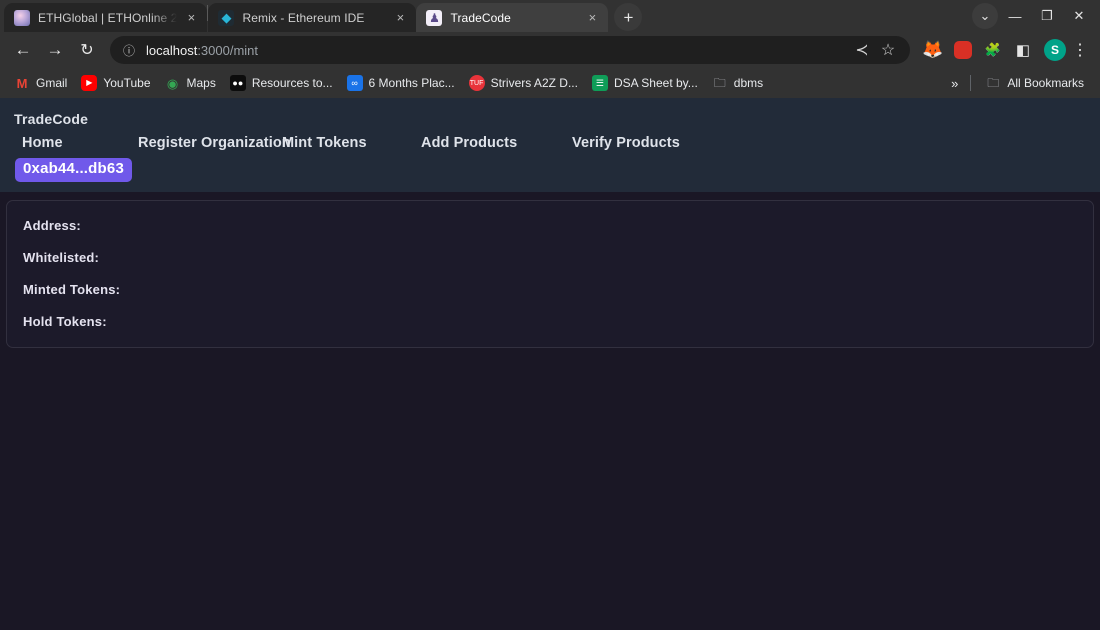 This screenshot has height=630, width=1100. I want to click on minimize-window-icon: —, so click(1015, 16).